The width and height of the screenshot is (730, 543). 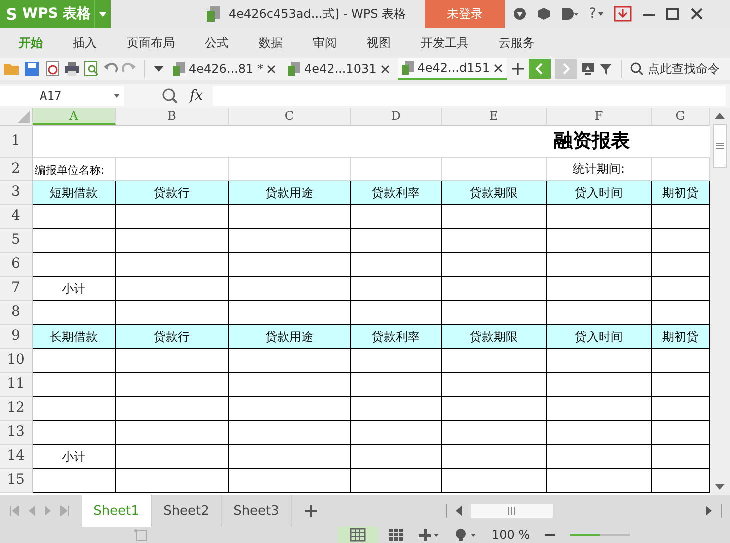 I want to click on column-header: F, so click(x=599, y=116).